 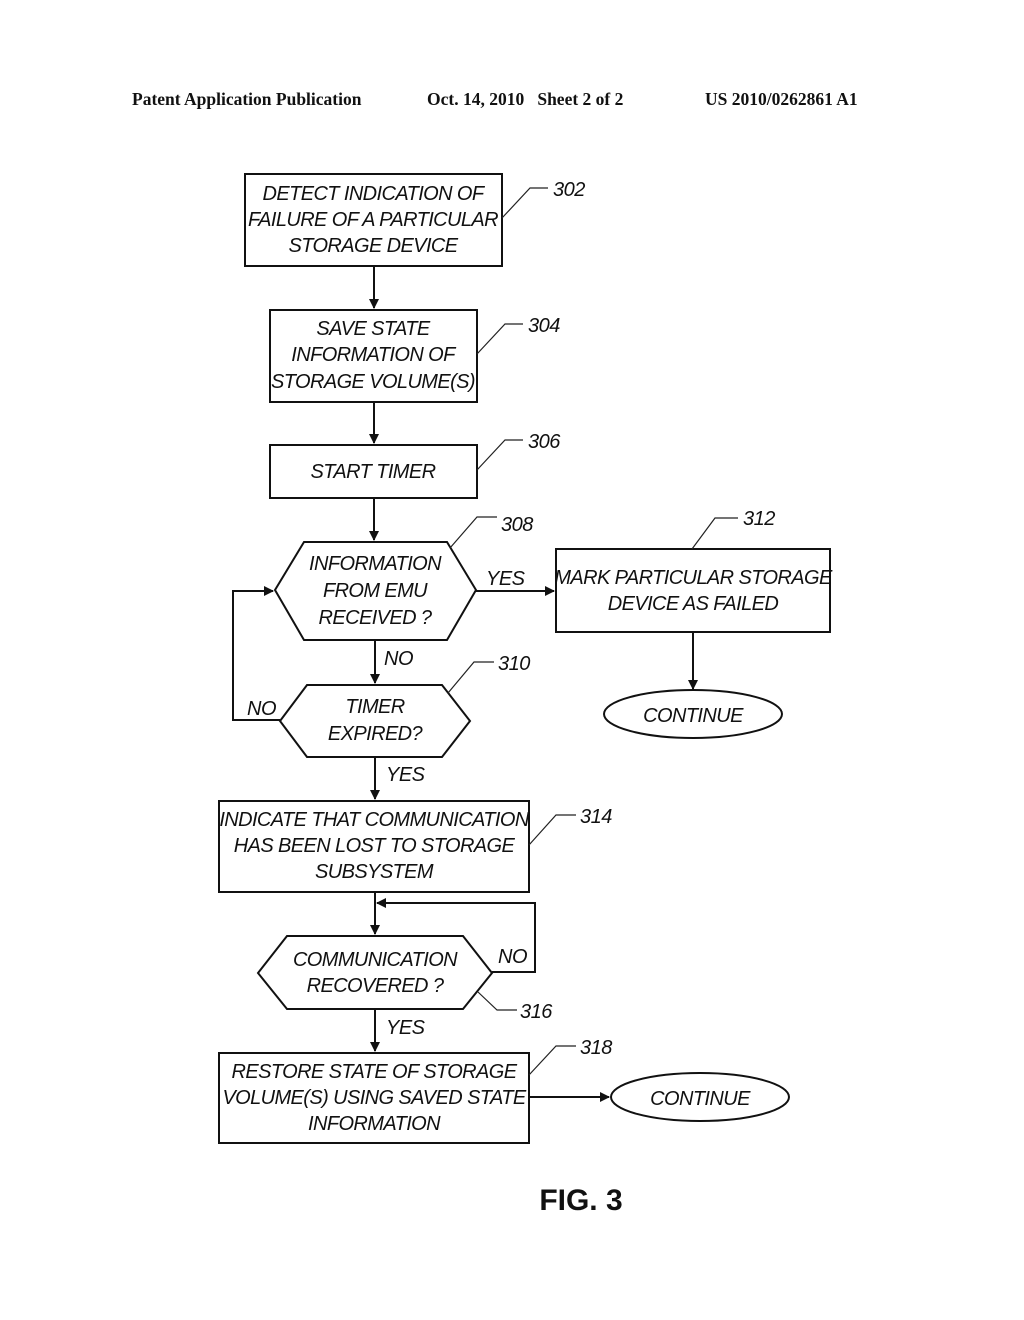 I want to click on terminal-continue-1: CONTINUE, so click(x=693, y=714).